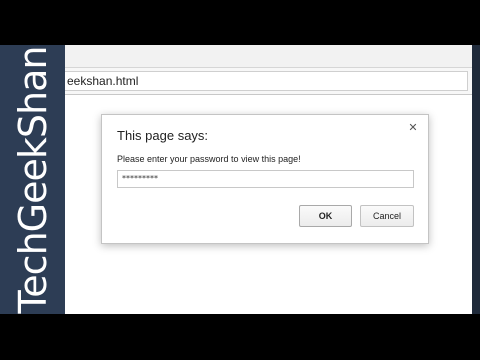 This screenshot has height=360, width=480. Describe the element at coordinates (33, 45) in the screenshot. I see `brand-right-bracket: >` at that location.